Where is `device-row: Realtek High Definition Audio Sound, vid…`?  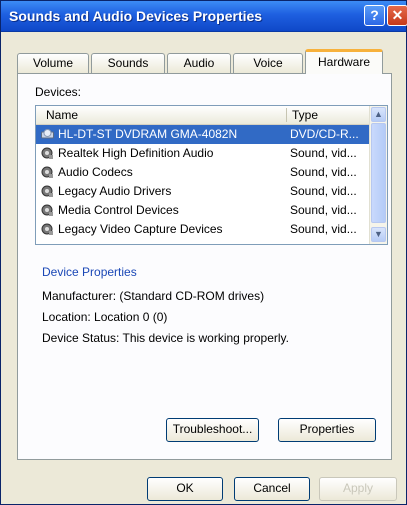
device-row: Realtek High Definition Audio Sound, vid… is located at coordinates (202, 153).